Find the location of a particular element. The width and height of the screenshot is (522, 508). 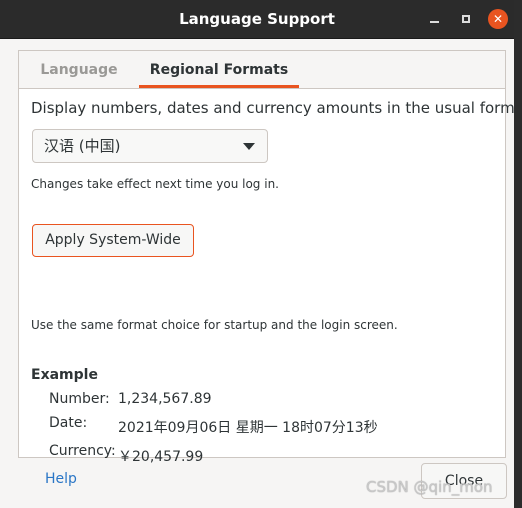

title-bar: Language Support ✕ is located at coordinates (257, 19).